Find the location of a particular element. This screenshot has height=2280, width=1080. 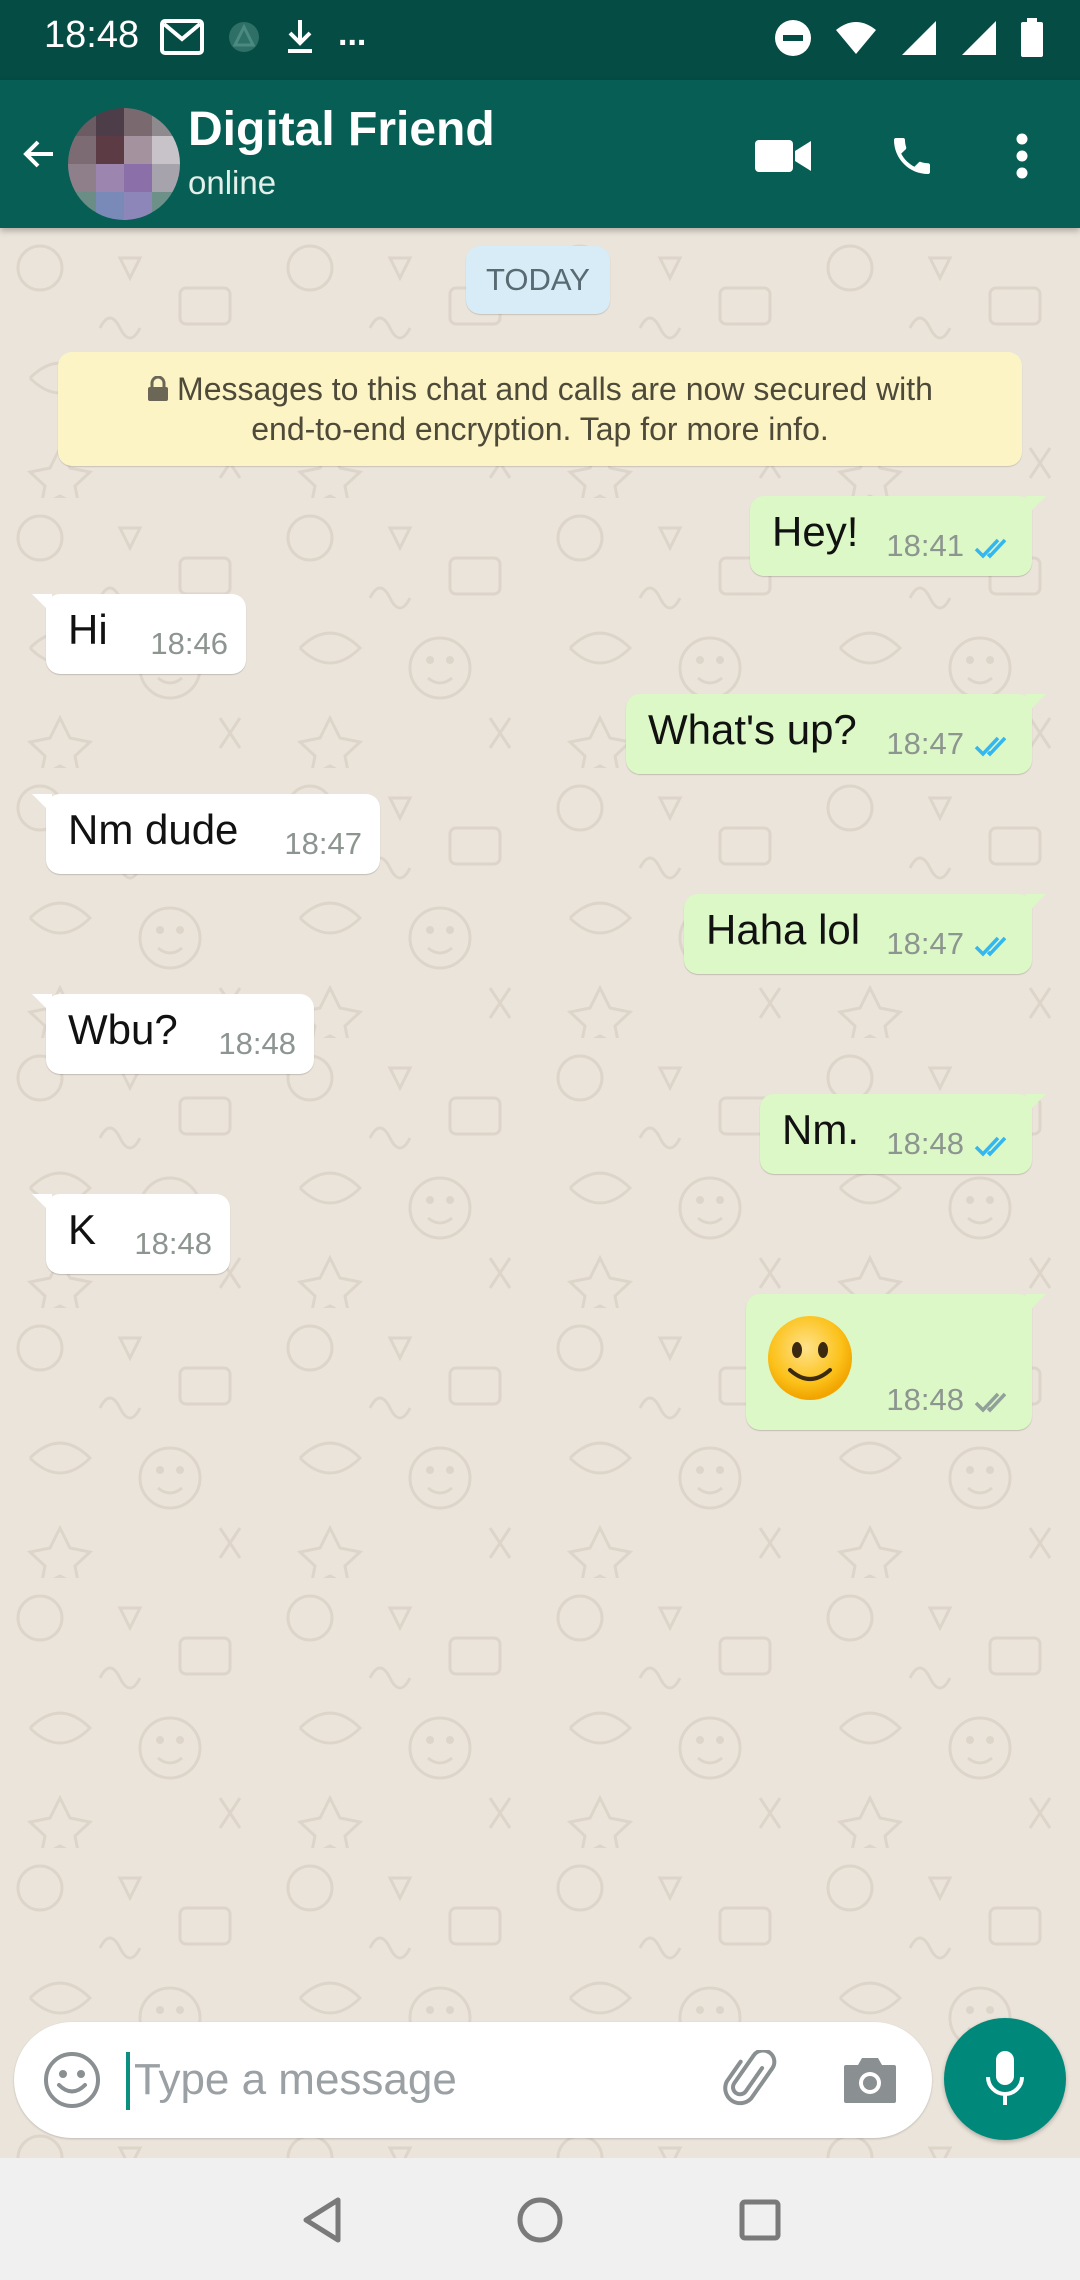

lock-icon is located at coordinates (158, 388).